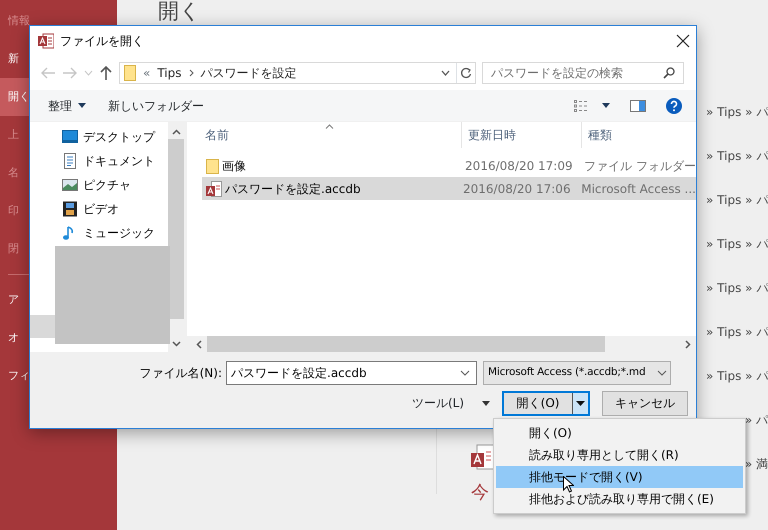 Image resolution: width=768 pixels, height=530 pixels. Describe the element at coordinates (582, 106) in the screenshot. I see `view-options-icon` at that location.